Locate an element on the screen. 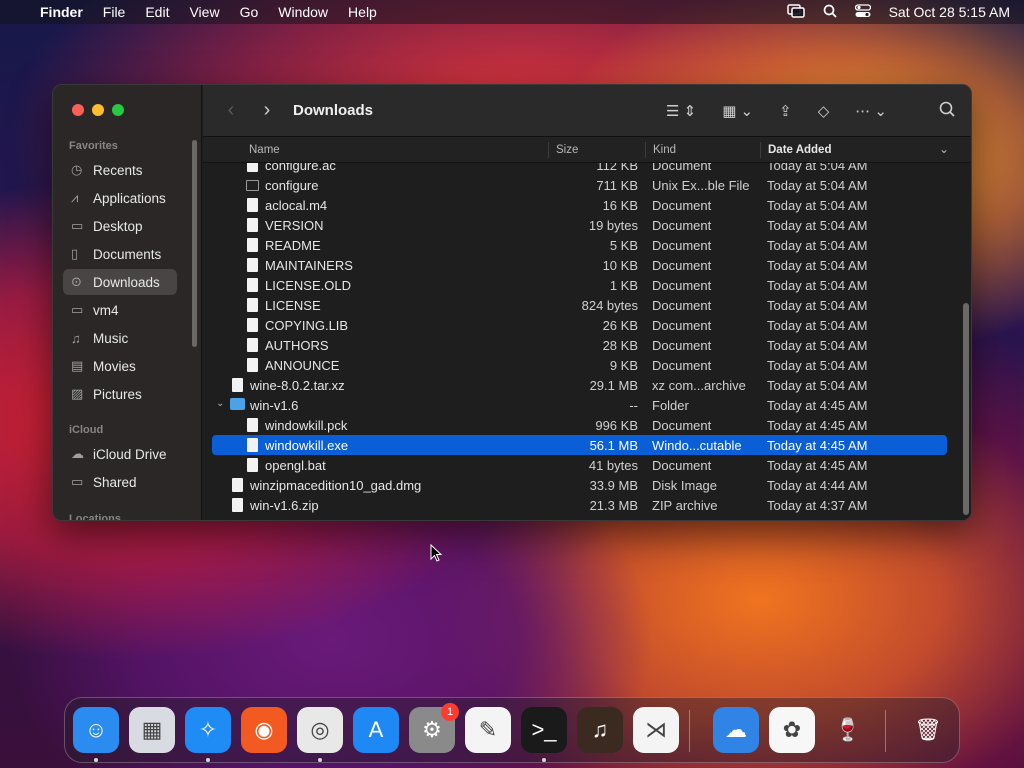 This screenshot has height=768, width=1024. file-row: ⌄ win-v1.6 -- Folder Today at 4:45 AM is located at coordinates (579, 405).